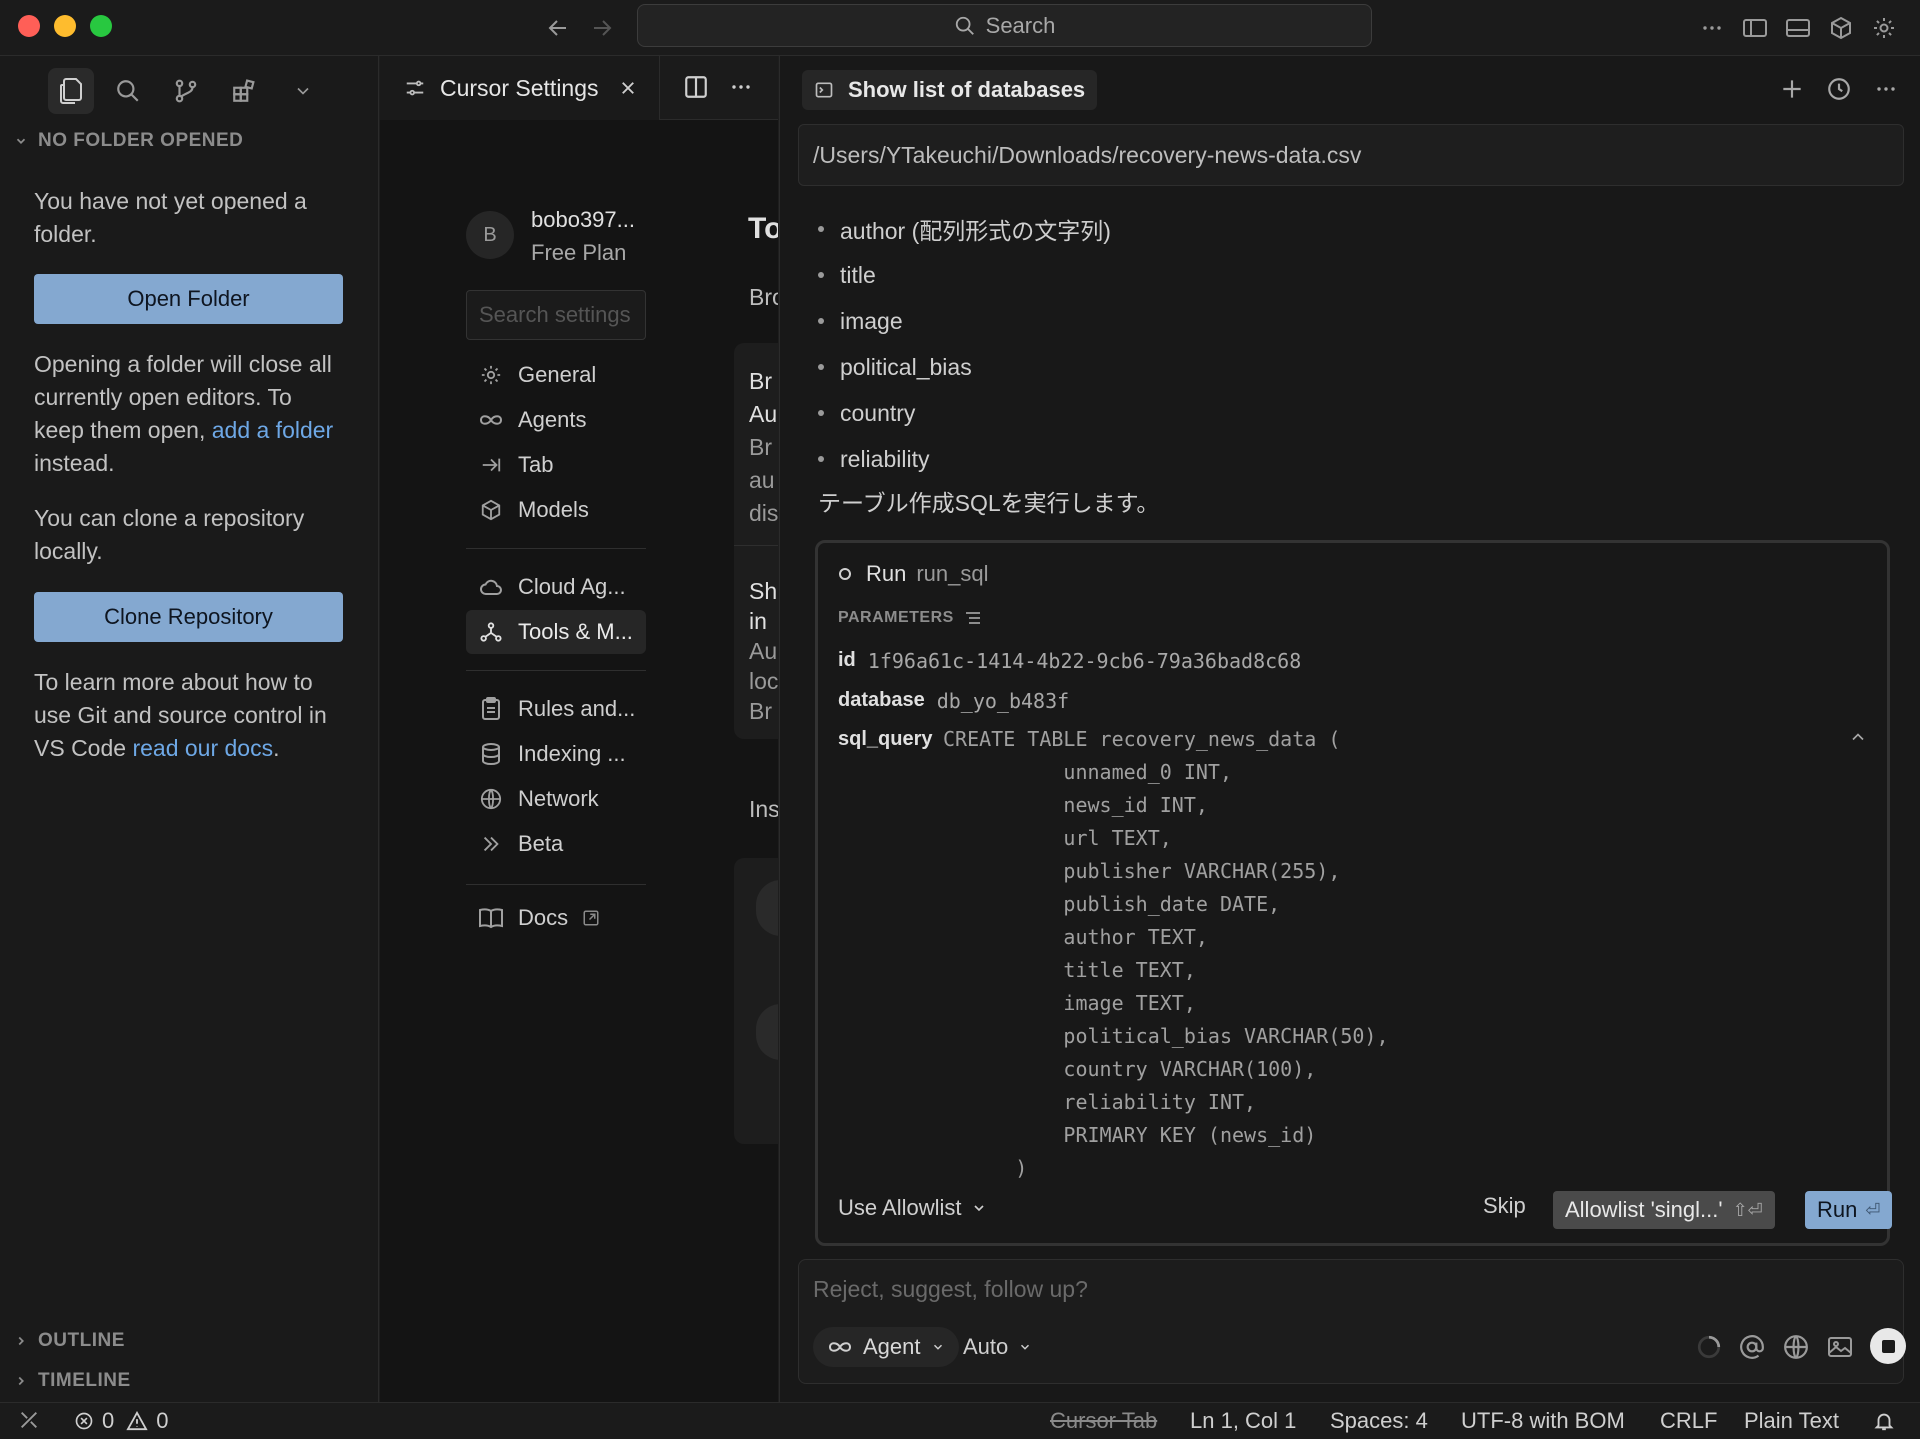  What do you see at coordinates (188, 617) in the screenshot?
I see `clone-repository-button: Clone Repository` at bounding box center [188, 617].